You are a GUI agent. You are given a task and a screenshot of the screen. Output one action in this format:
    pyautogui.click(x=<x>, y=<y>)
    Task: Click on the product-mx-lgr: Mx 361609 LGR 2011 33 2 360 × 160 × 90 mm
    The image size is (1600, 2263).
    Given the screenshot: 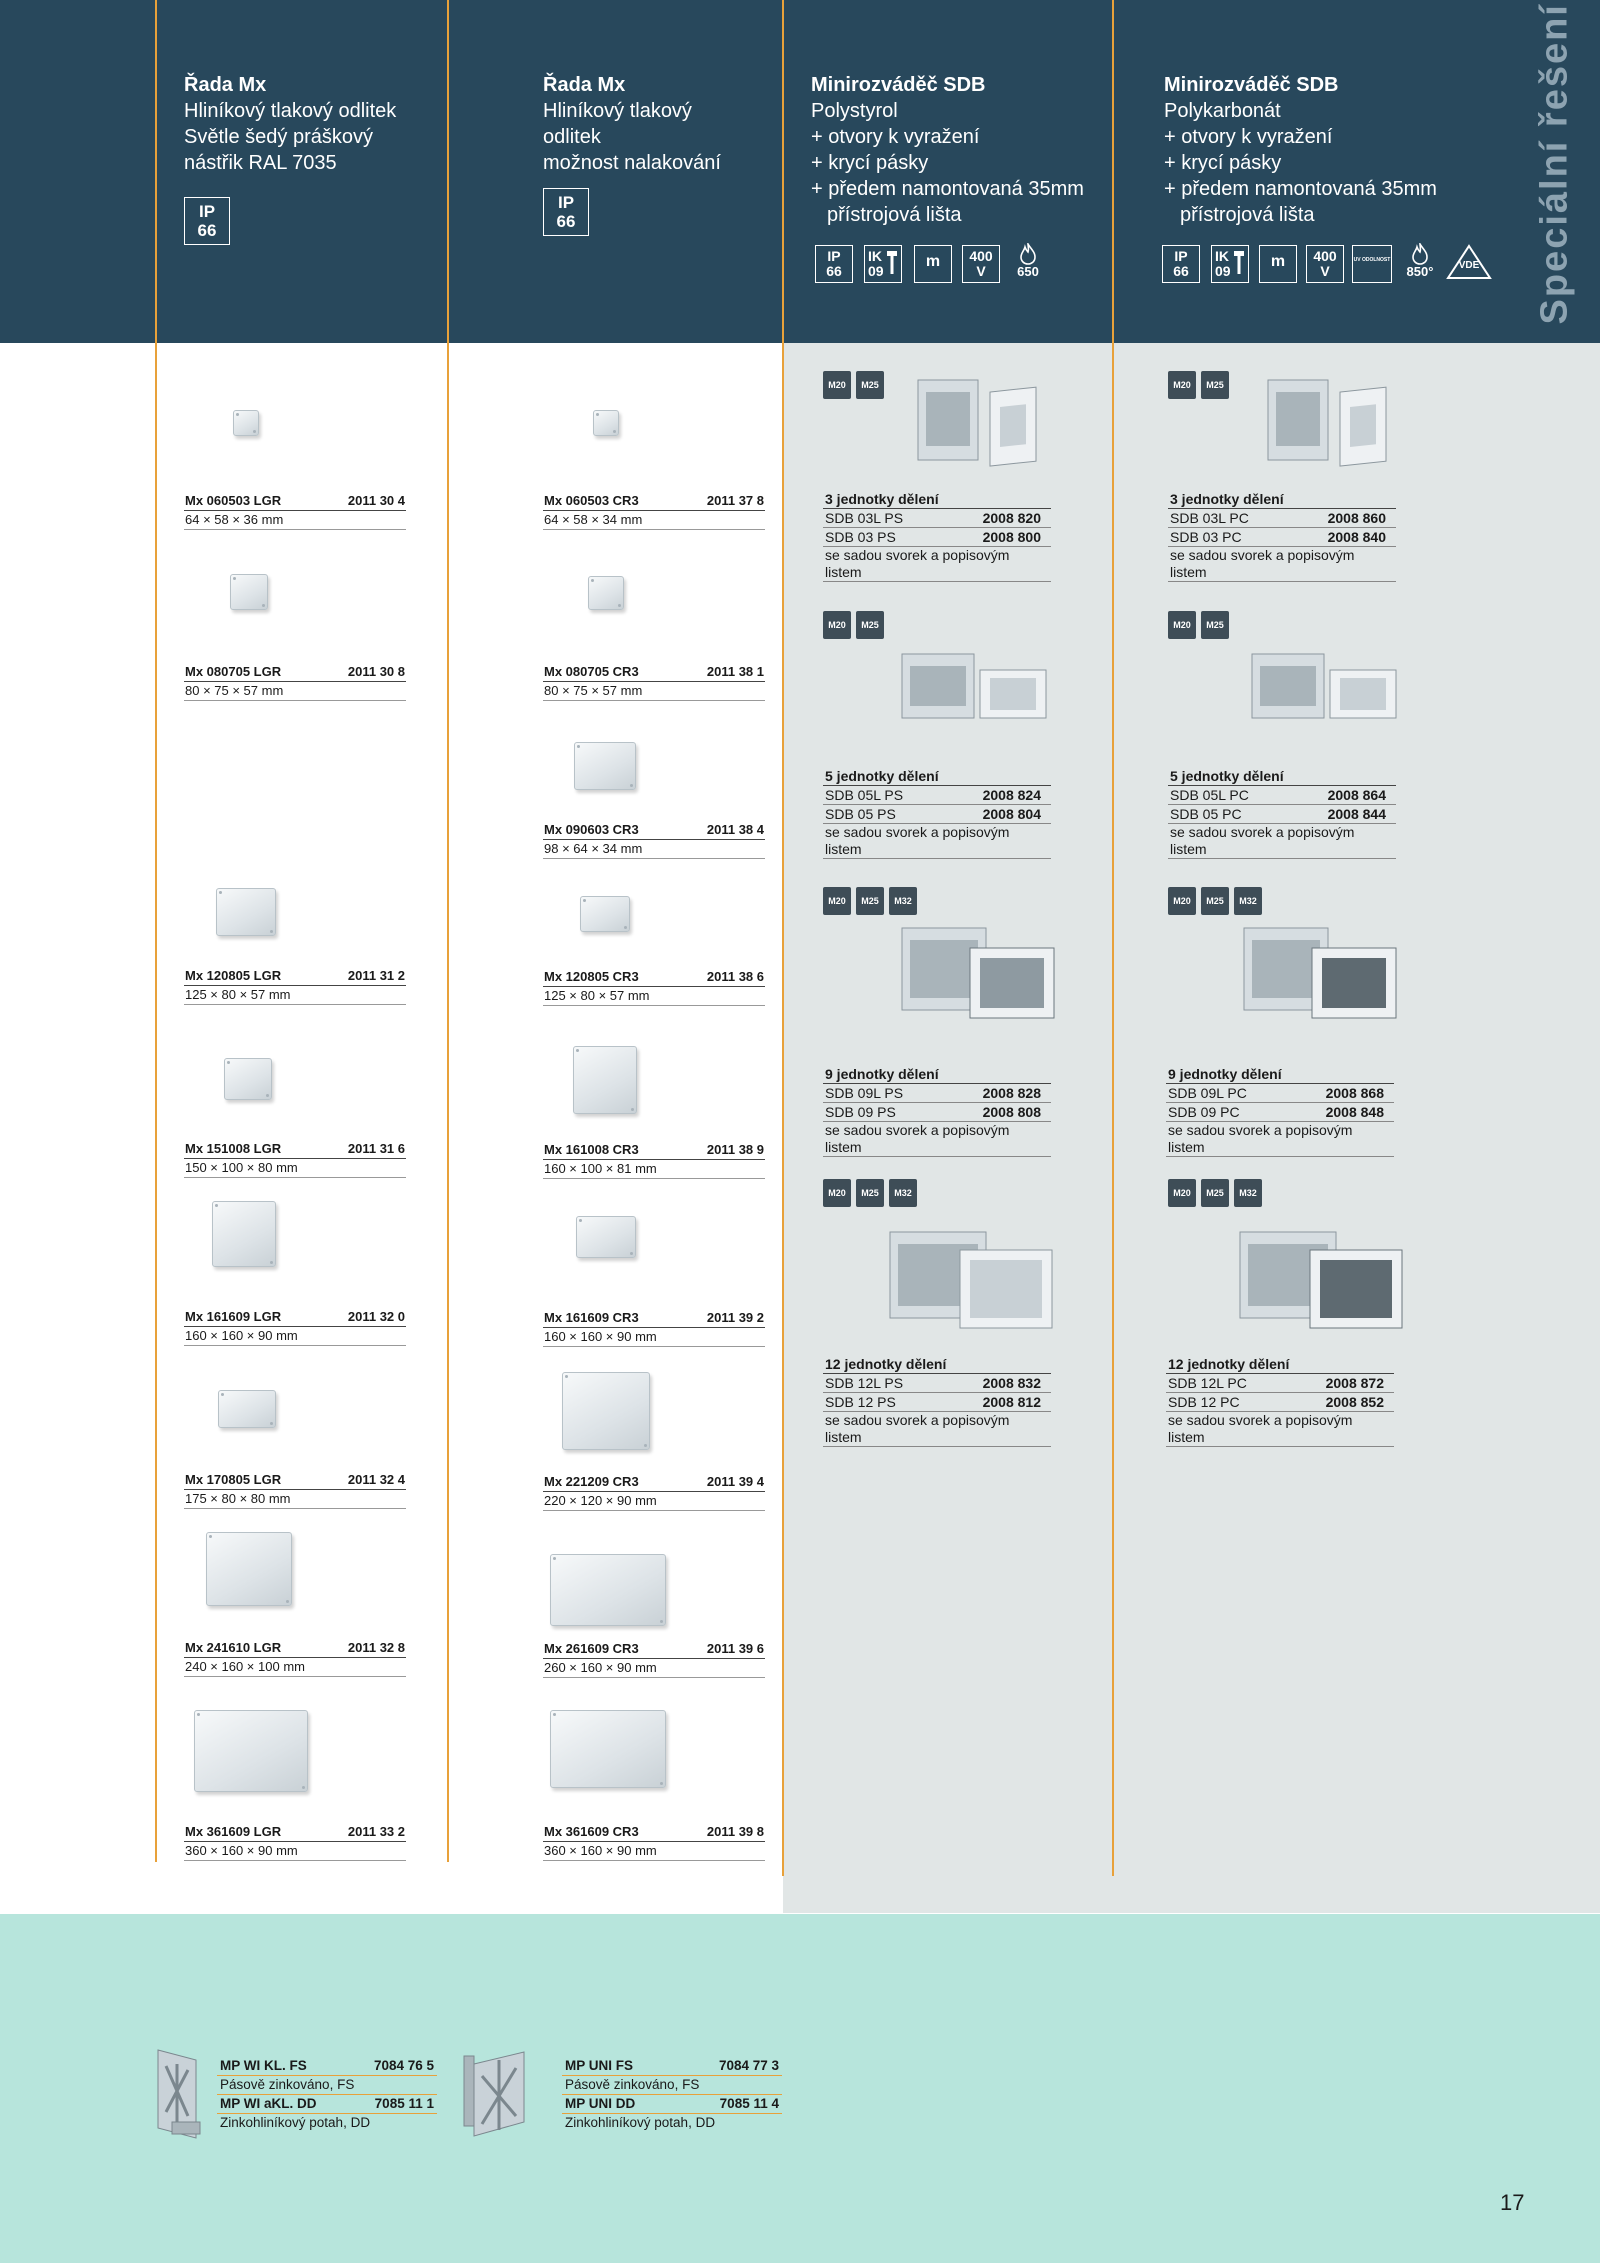 What is the action you would take?
    pyautogui.click(x=295, y=1842)
    